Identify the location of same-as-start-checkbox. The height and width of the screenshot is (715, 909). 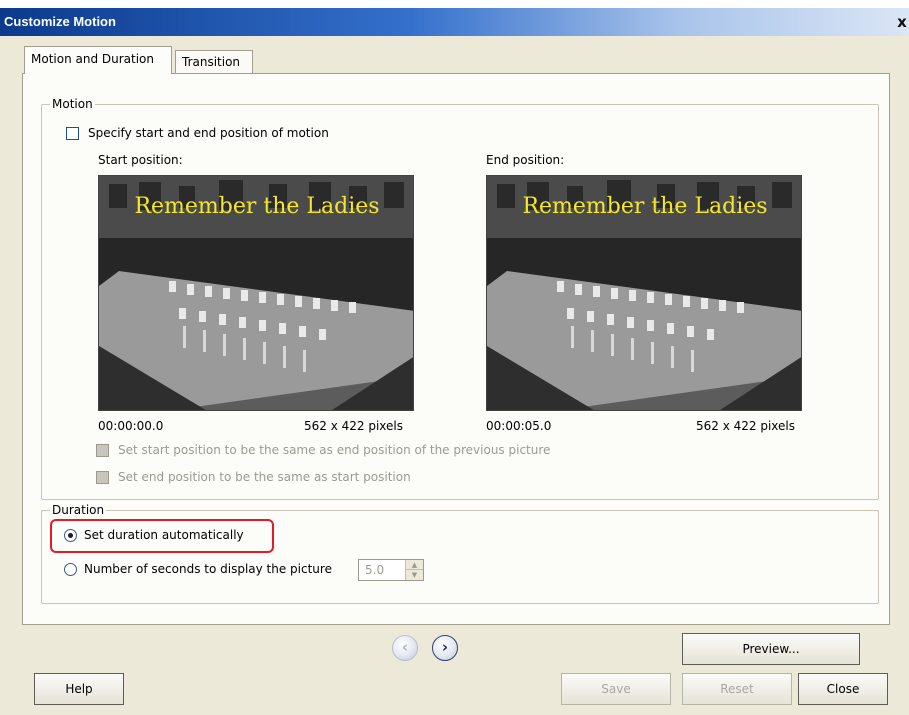
(102, 477).